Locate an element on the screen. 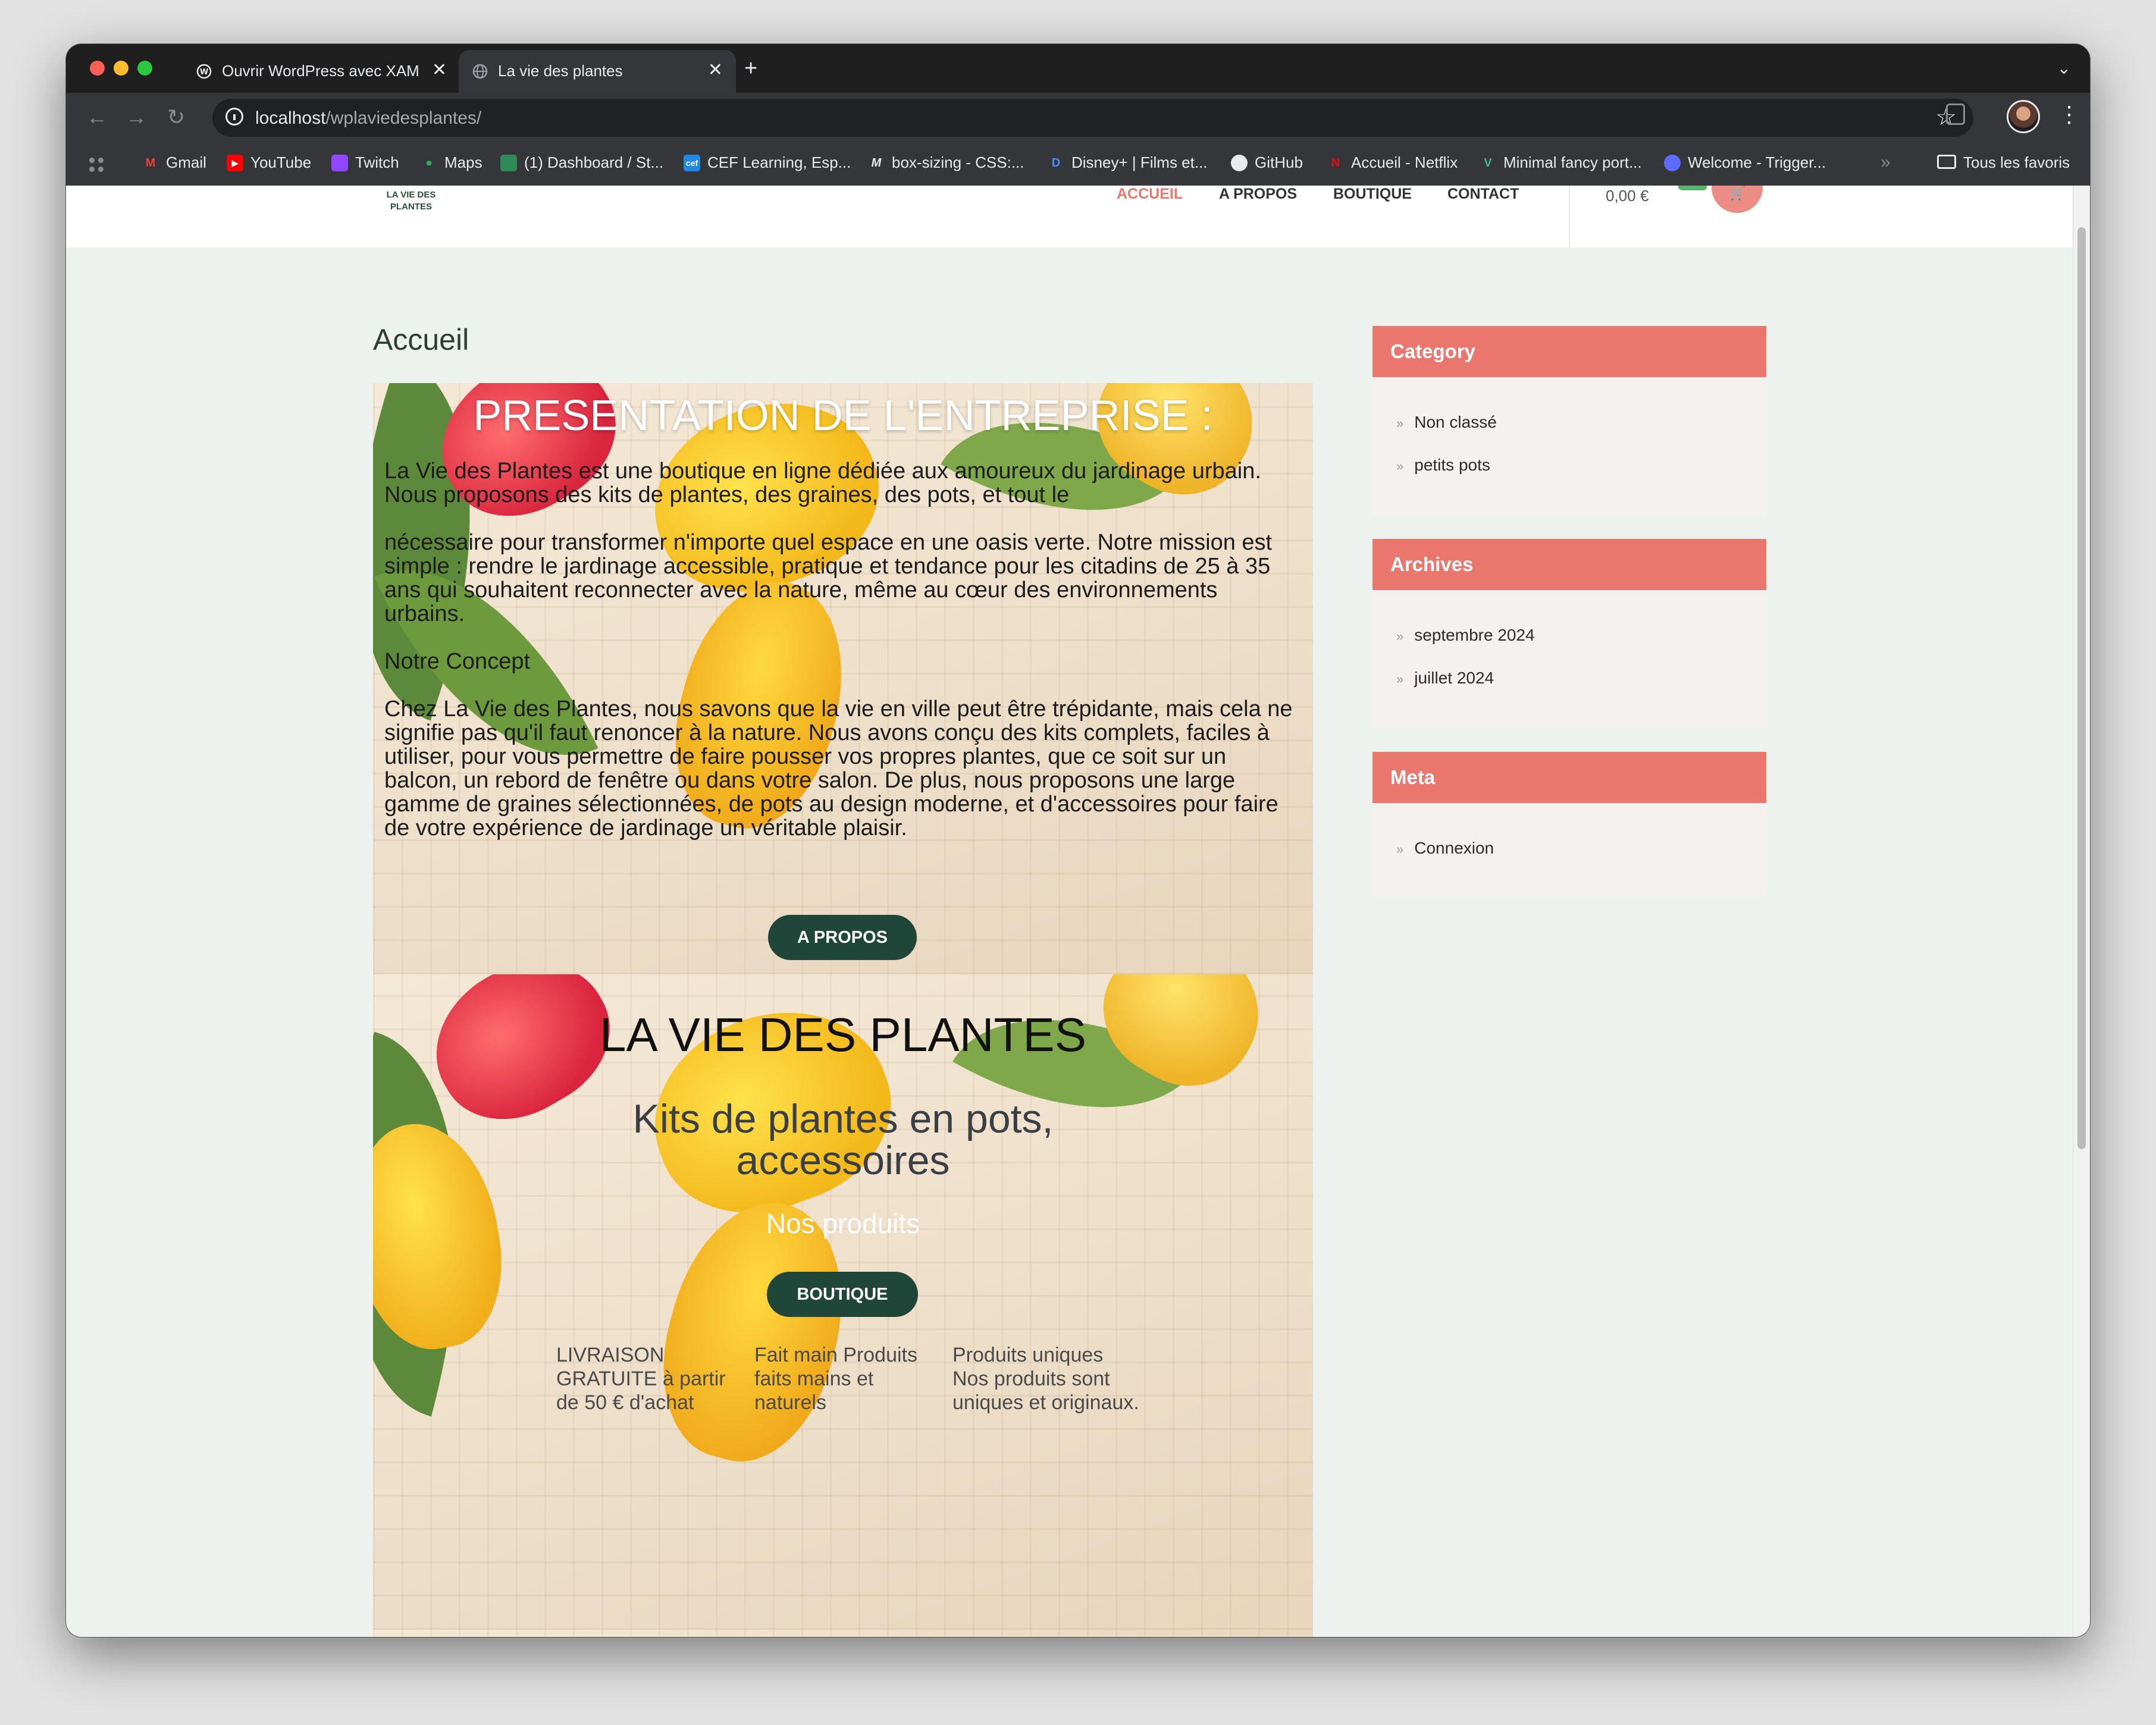  twitch-icon is located at coordinates (340, 162).